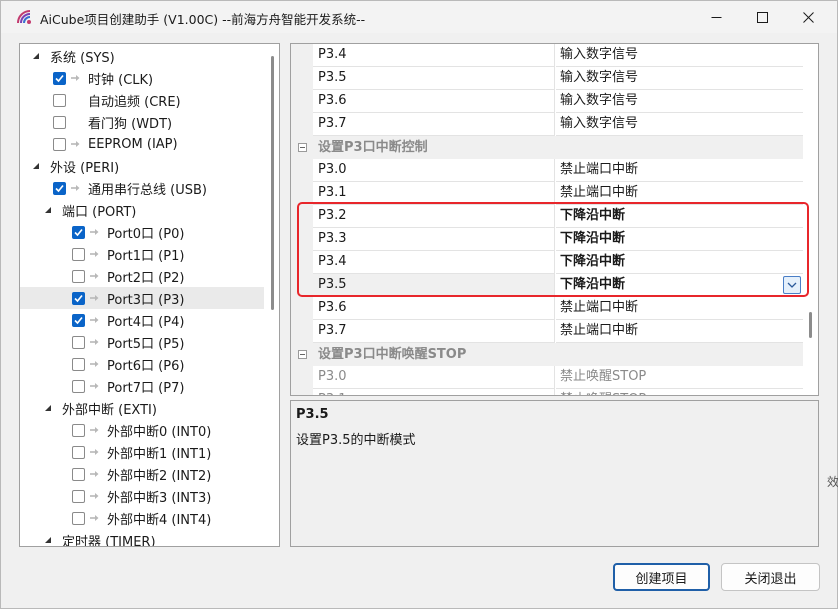  I want to click on tree-item: Port1口 (P1), so click(142, 254).